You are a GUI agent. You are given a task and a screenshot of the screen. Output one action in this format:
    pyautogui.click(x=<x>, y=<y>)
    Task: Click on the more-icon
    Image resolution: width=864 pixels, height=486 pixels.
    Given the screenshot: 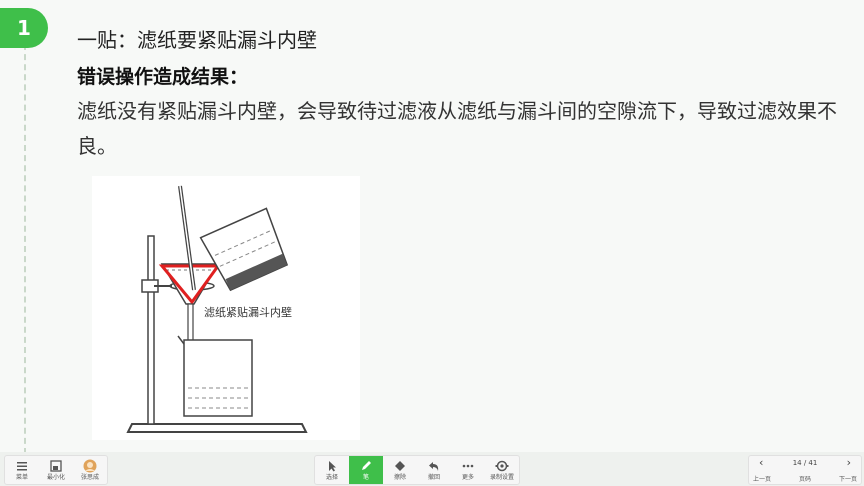 What is the action you would take?
    pyautogui.click(x=468, y=466)
    